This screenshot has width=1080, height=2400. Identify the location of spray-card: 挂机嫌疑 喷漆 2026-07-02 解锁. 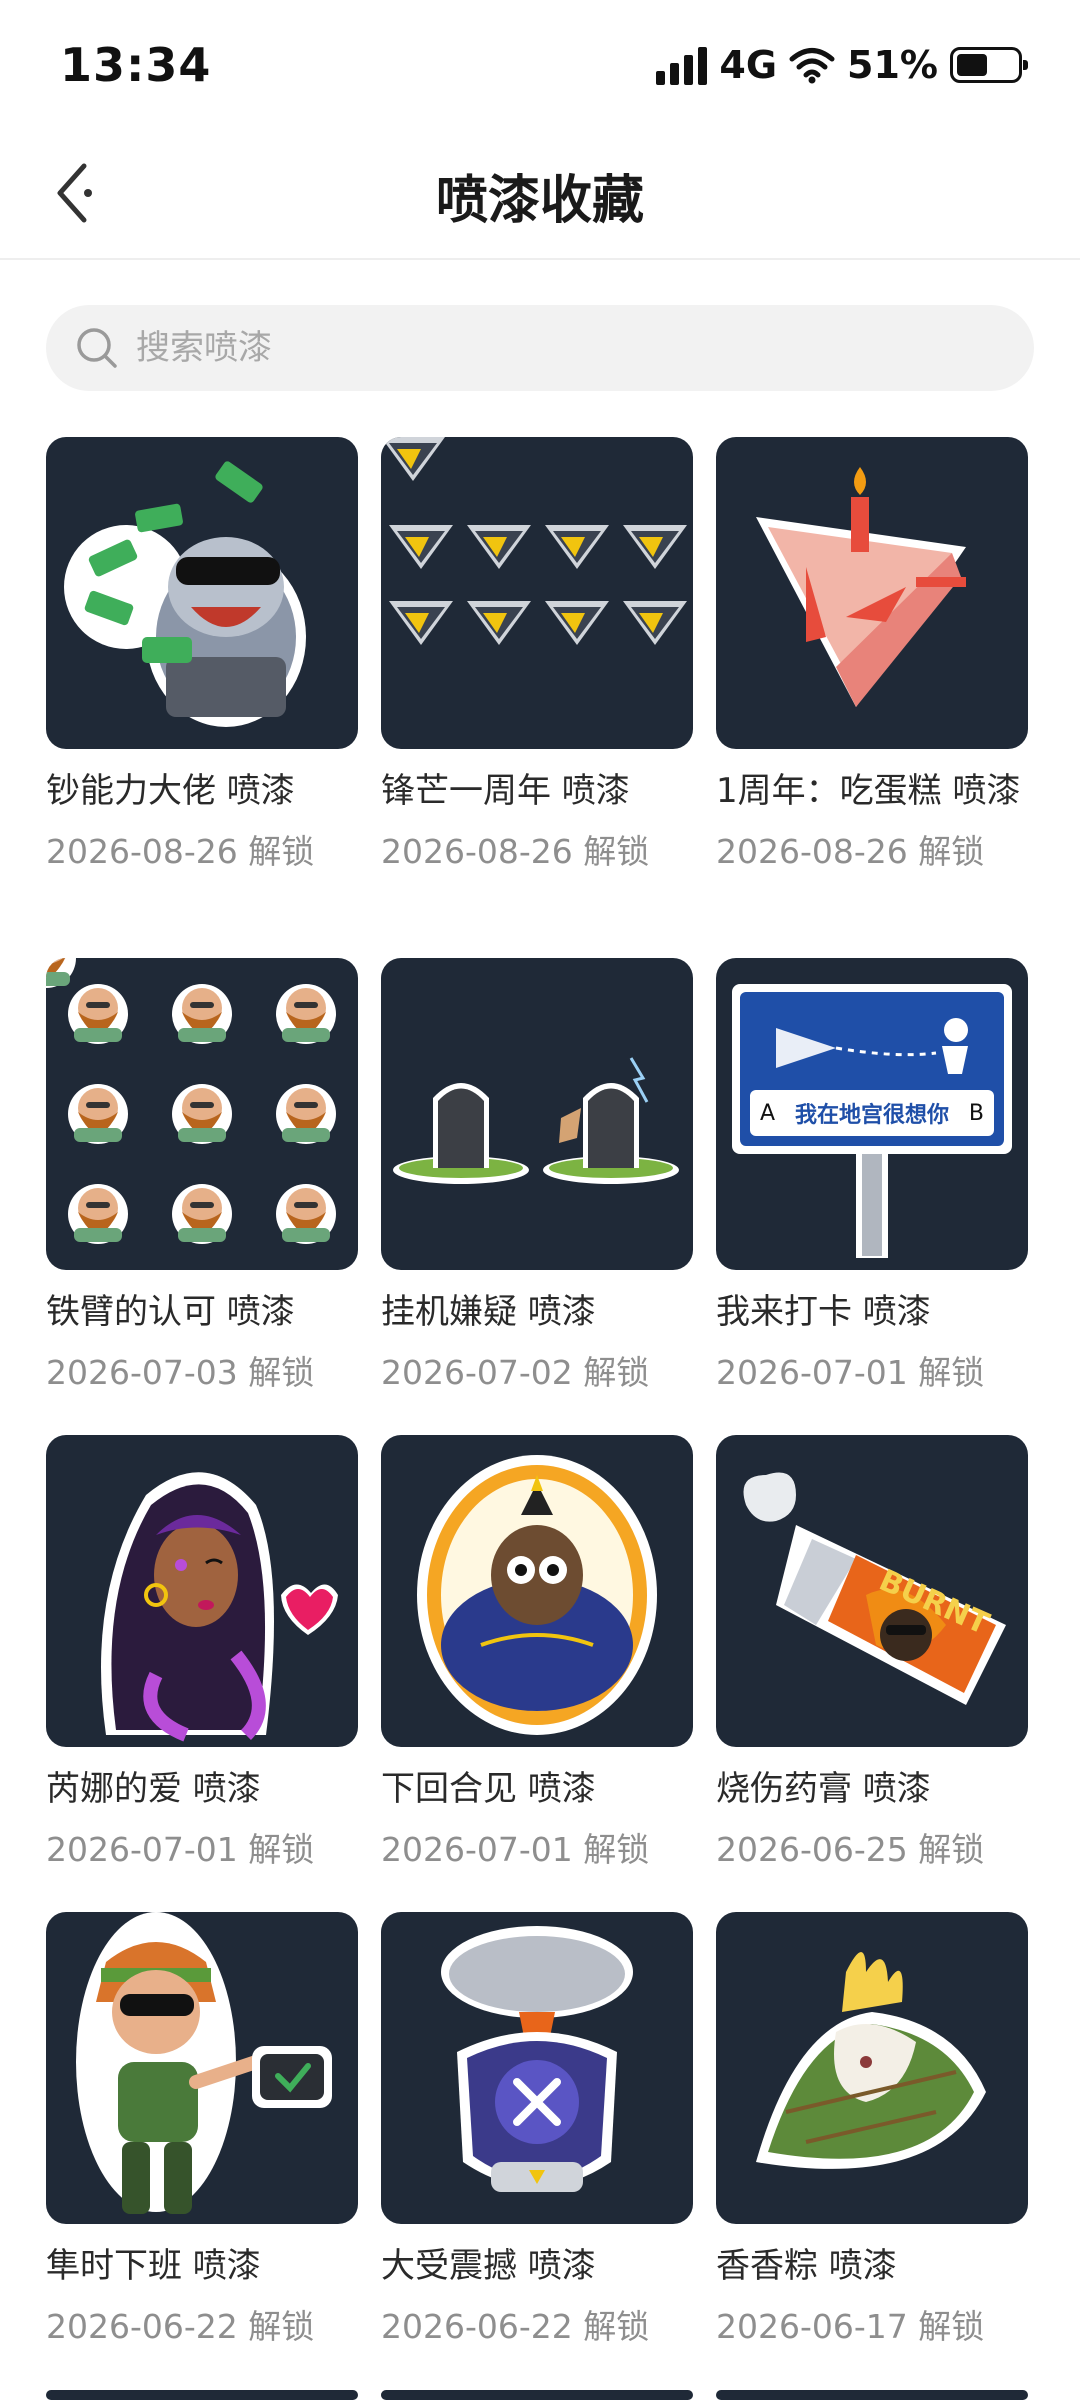
(537, 1176).